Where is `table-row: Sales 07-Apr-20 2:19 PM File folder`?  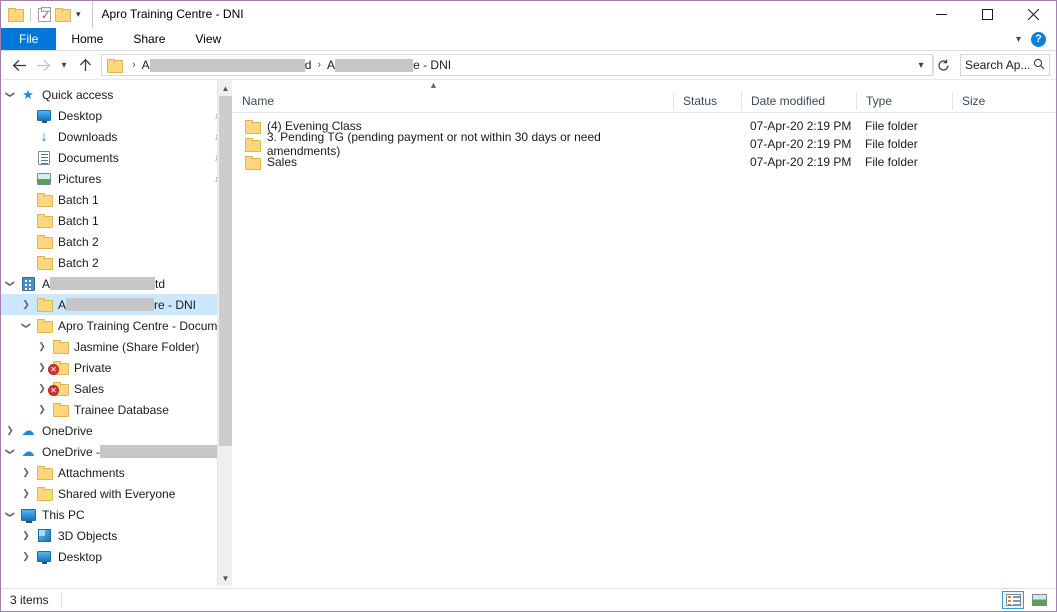 table-row: Sales 07-Apr-20 2:19 PM File folder is located at coordinates (644, 162).